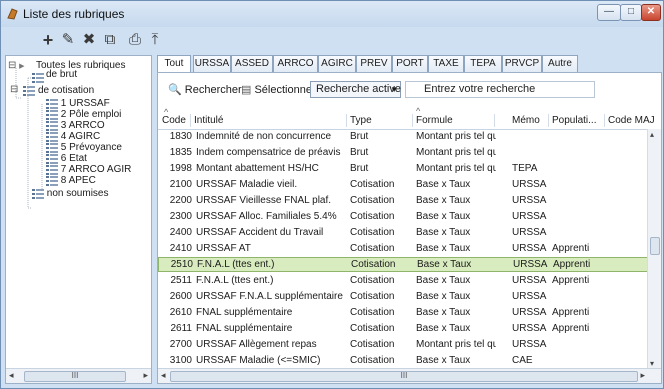 The width and height of the screenshot is (664, 389). Describe the element at coordinates (71, 180) in the screenshot. I see `tree-item-apec: 8 APEC` at that location.